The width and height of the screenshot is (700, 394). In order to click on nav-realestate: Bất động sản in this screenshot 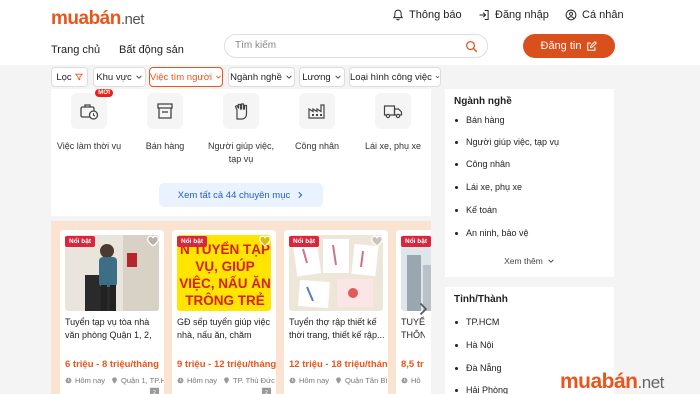, I will do `click(151, 50)`.